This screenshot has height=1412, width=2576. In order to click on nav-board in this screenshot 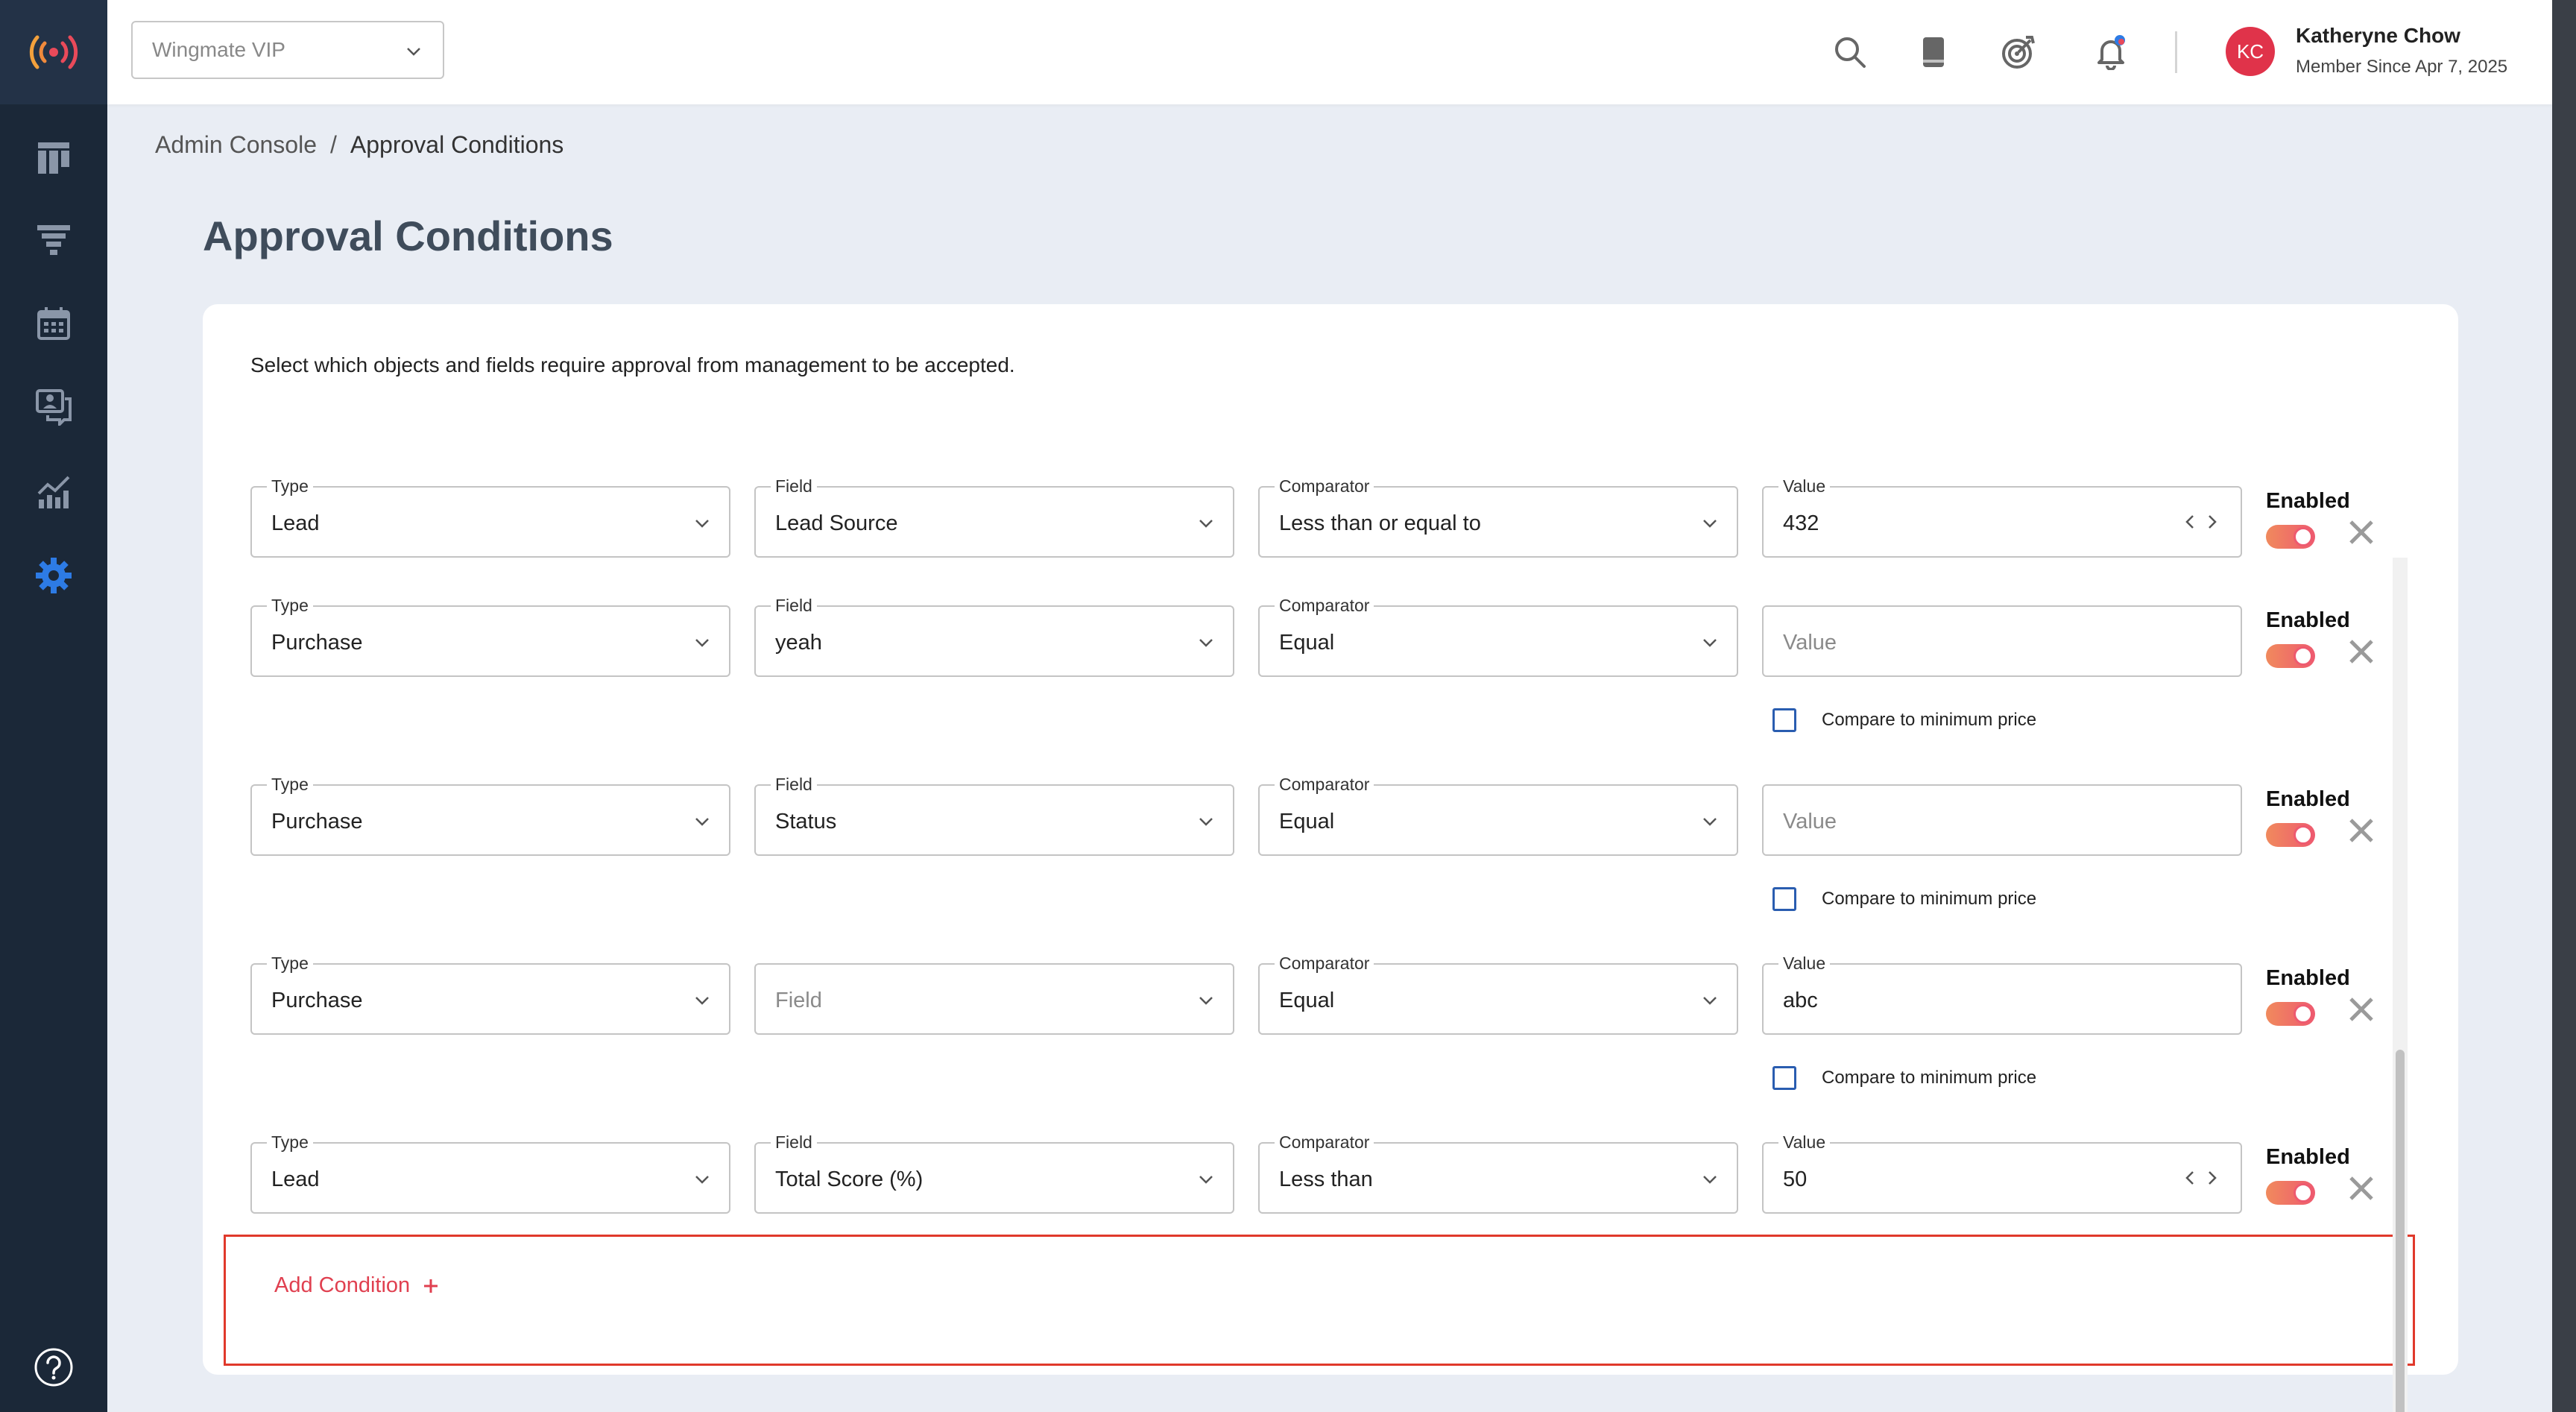, I will do `click(54, 158)`.